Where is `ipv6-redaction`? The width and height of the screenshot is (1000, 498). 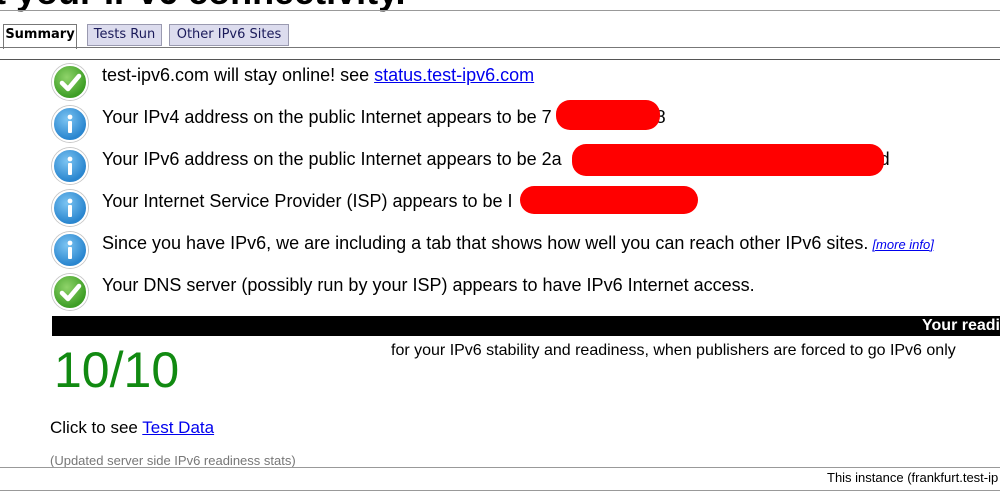
ipv6-redaction is located at coordinates (728, 160).